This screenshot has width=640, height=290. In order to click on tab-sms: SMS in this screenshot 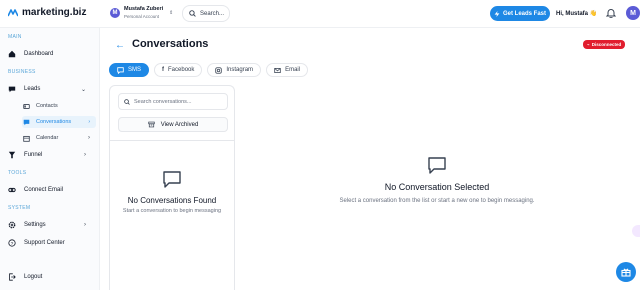, I will do `click(129, 70)`.